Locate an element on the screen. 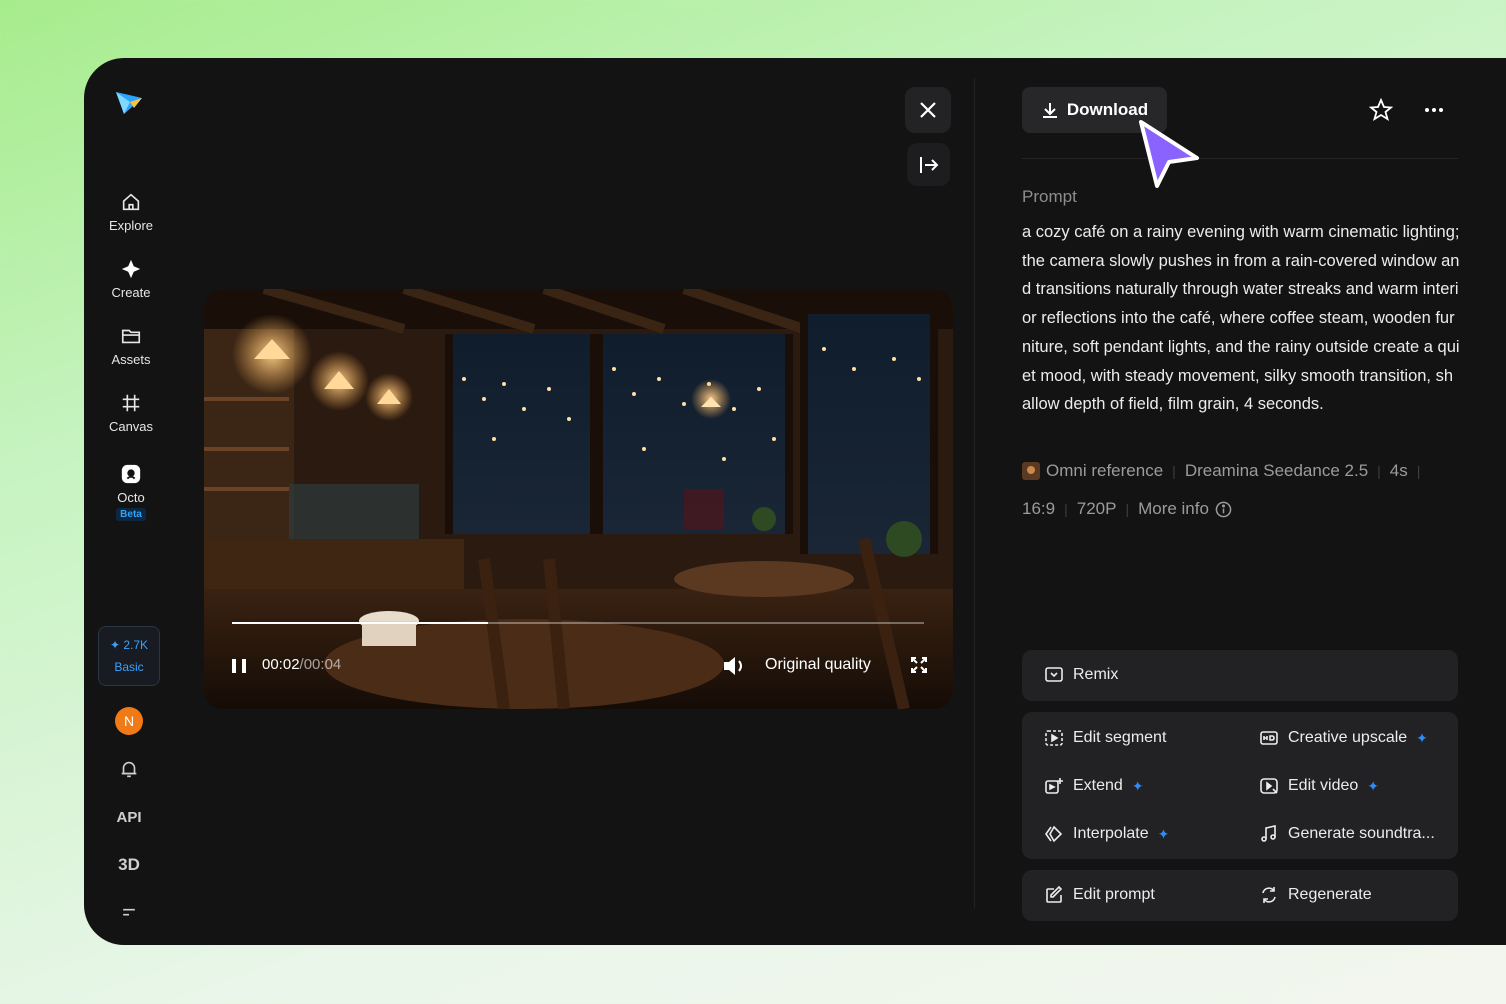 This screenshot has width=1506, height=1004. crop-icon is located at coordinates (131, 403).